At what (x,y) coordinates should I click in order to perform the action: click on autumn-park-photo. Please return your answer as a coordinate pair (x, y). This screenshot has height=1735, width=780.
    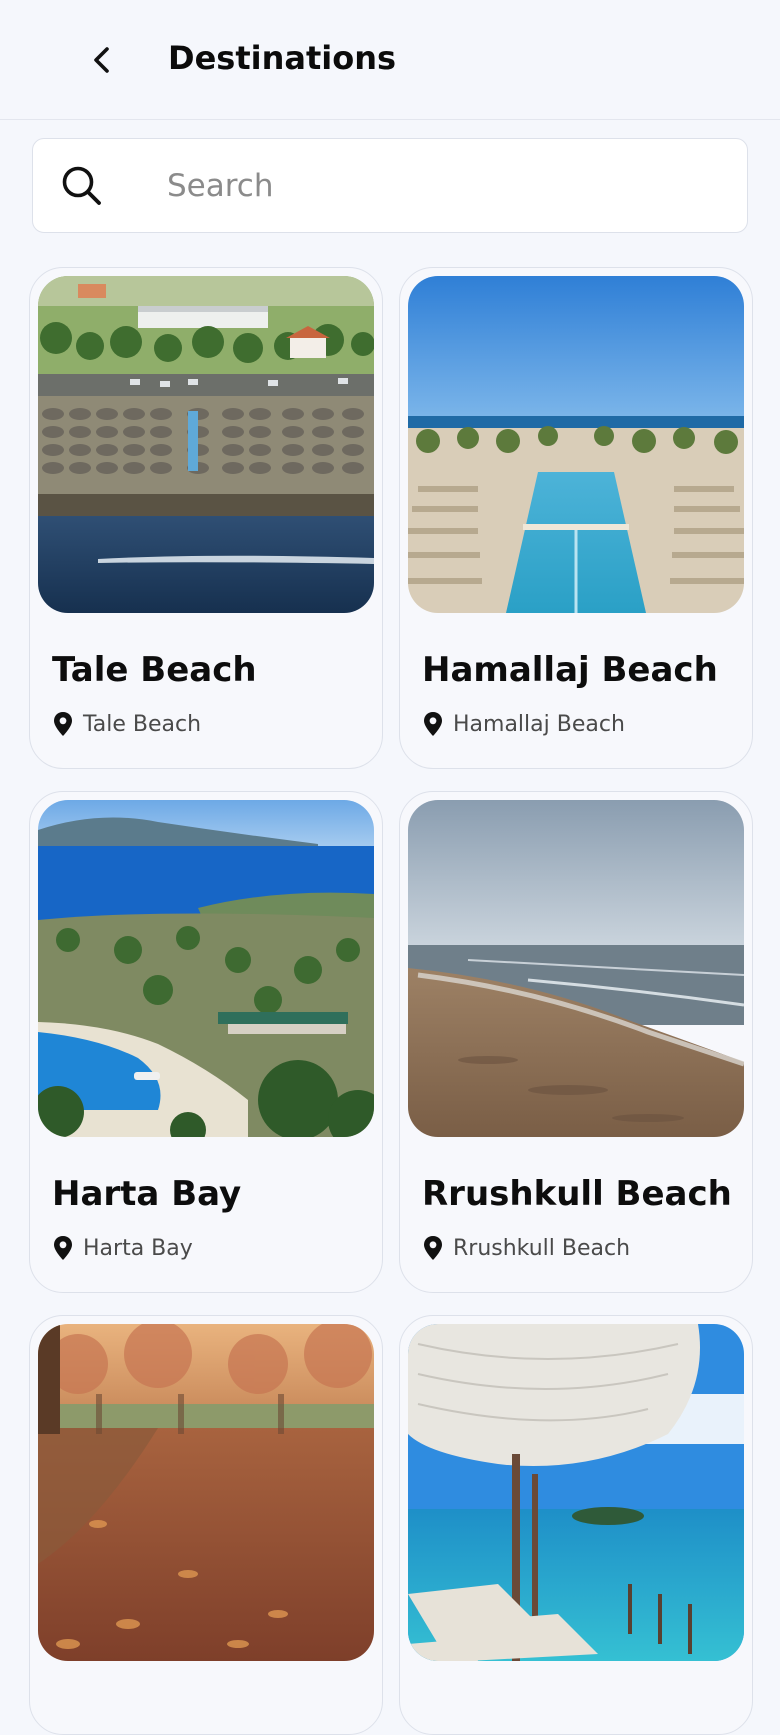
    Looking at the image, I should click on (206, 1492).